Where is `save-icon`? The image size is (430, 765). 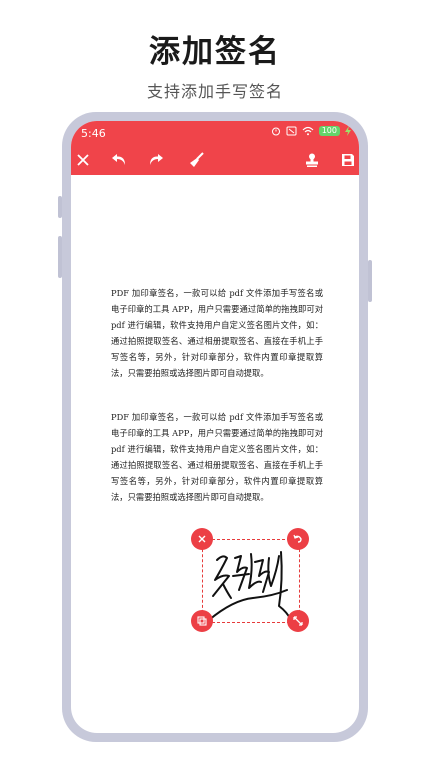 save-icon is located at coordinates (348, 160).